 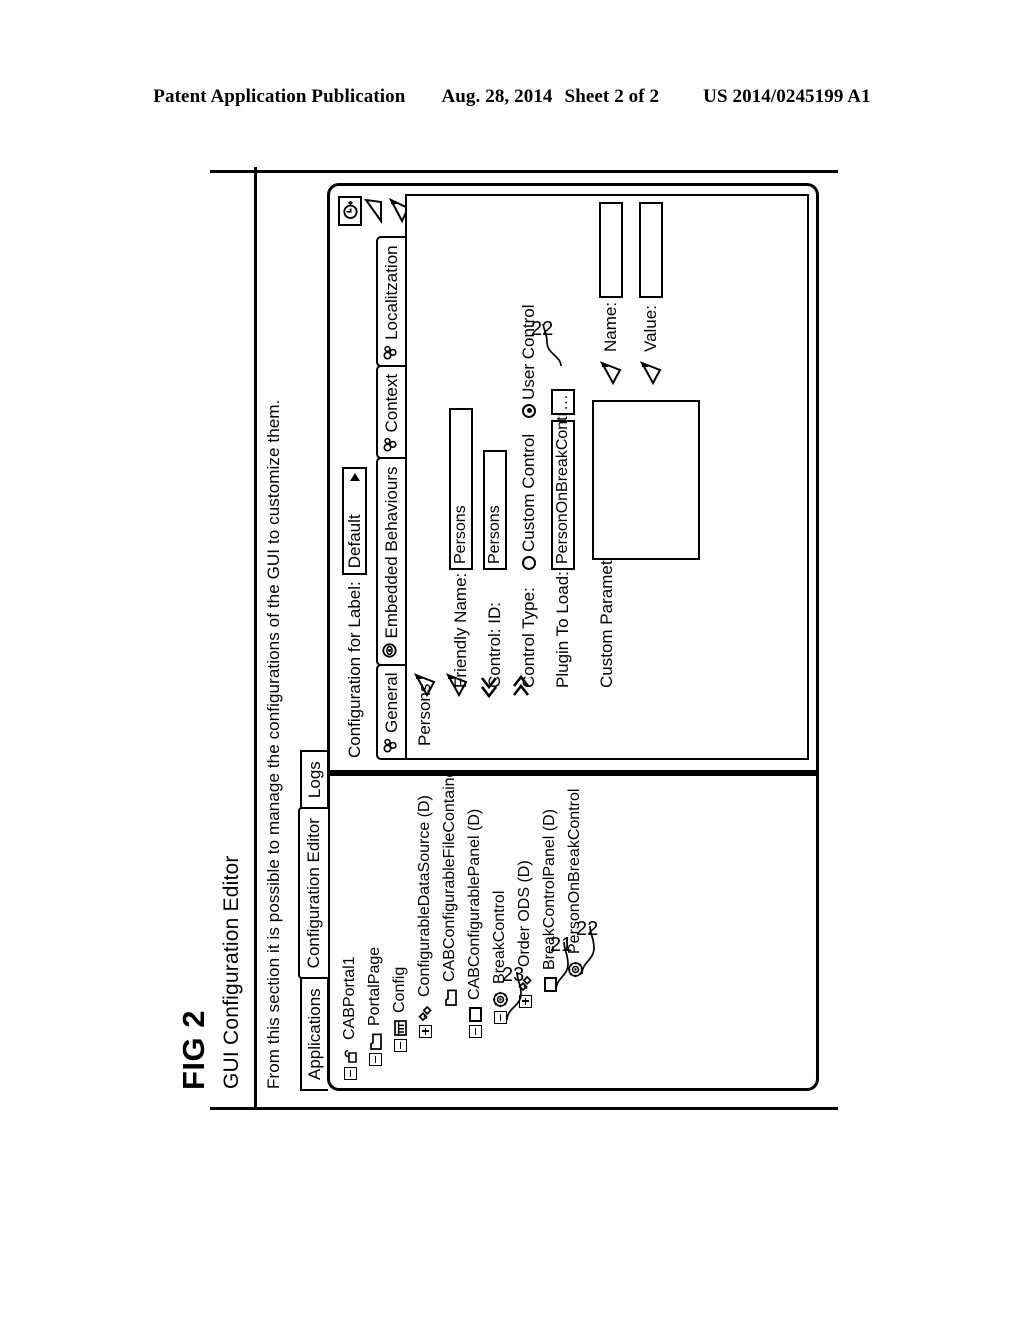 What do you see at coordinates (561, 945) in the screenshot?
I see `ref-numeral-21: 21` at bounding box center [561, 945].